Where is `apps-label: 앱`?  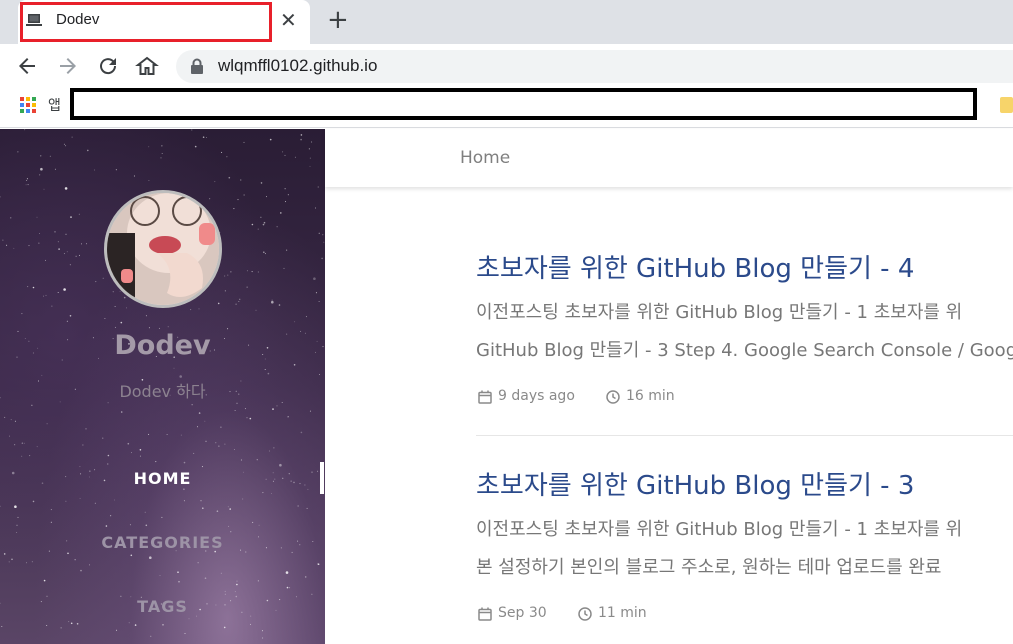 apps-label: 앱 is located at coordinates (54, 105).